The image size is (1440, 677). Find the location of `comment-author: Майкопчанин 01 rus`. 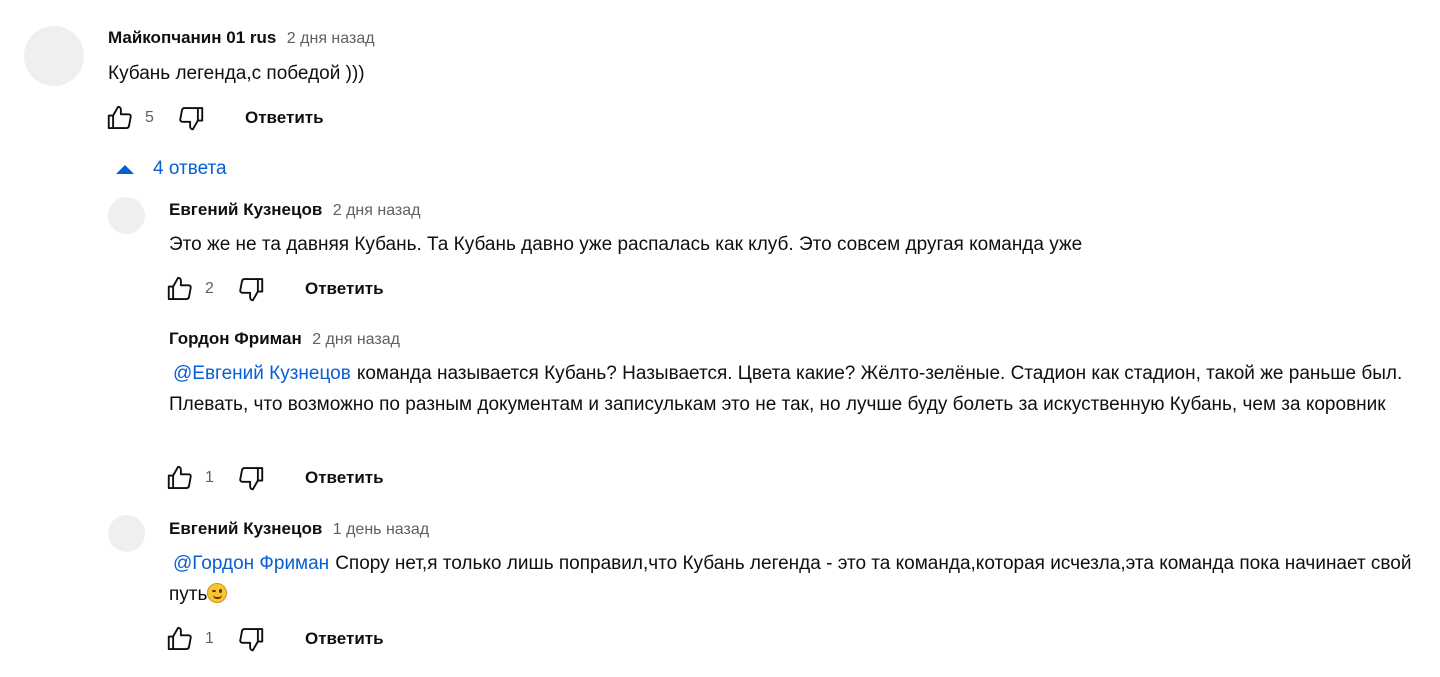

comment-author: Майкопчанин 01 rus is located at coordinates (192, 37).